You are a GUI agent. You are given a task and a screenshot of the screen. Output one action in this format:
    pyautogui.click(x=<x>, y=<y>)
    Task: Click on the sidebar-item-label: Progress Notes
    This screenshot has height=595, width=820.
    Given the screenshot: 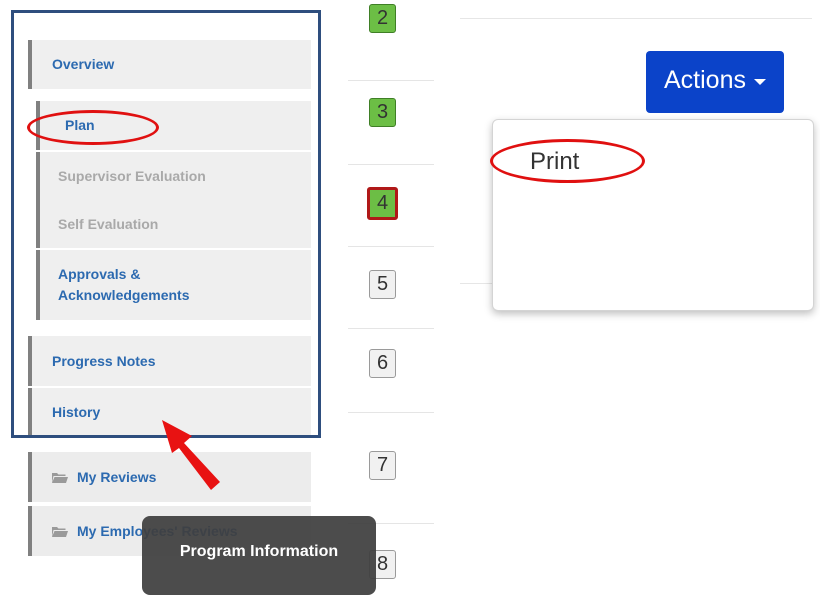 What is the action you would take?
    pyautogui.click(x=104, y=360)
    